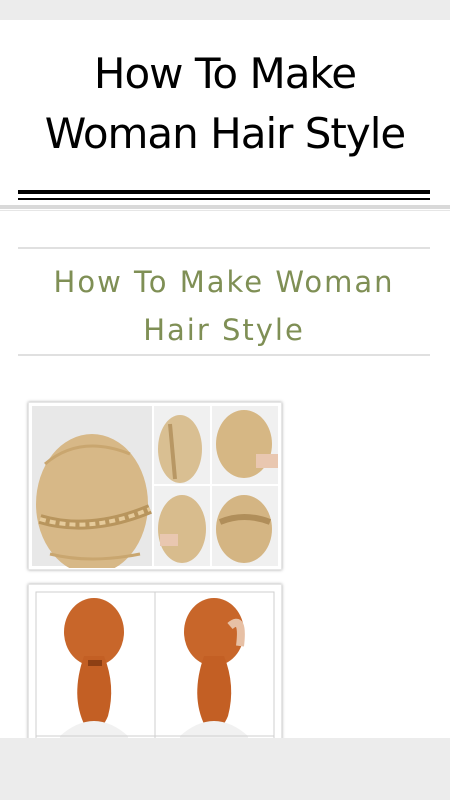  What do you see at coordinates (224, 192) in the screenshot?
I see `header-divider-thick` at bounding box center [224, 192].